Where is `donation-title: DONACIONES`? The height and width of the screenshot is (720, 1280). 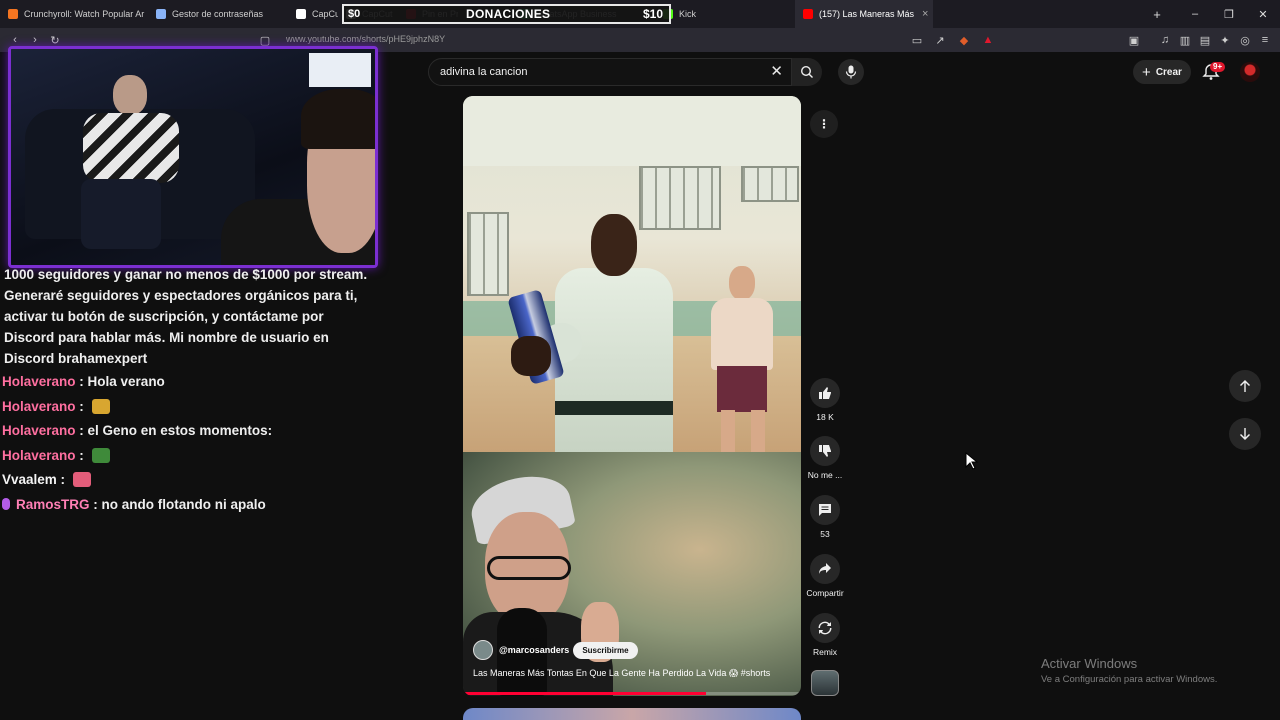
donation-title: DONACIONES is located at coordinates (508, 14).